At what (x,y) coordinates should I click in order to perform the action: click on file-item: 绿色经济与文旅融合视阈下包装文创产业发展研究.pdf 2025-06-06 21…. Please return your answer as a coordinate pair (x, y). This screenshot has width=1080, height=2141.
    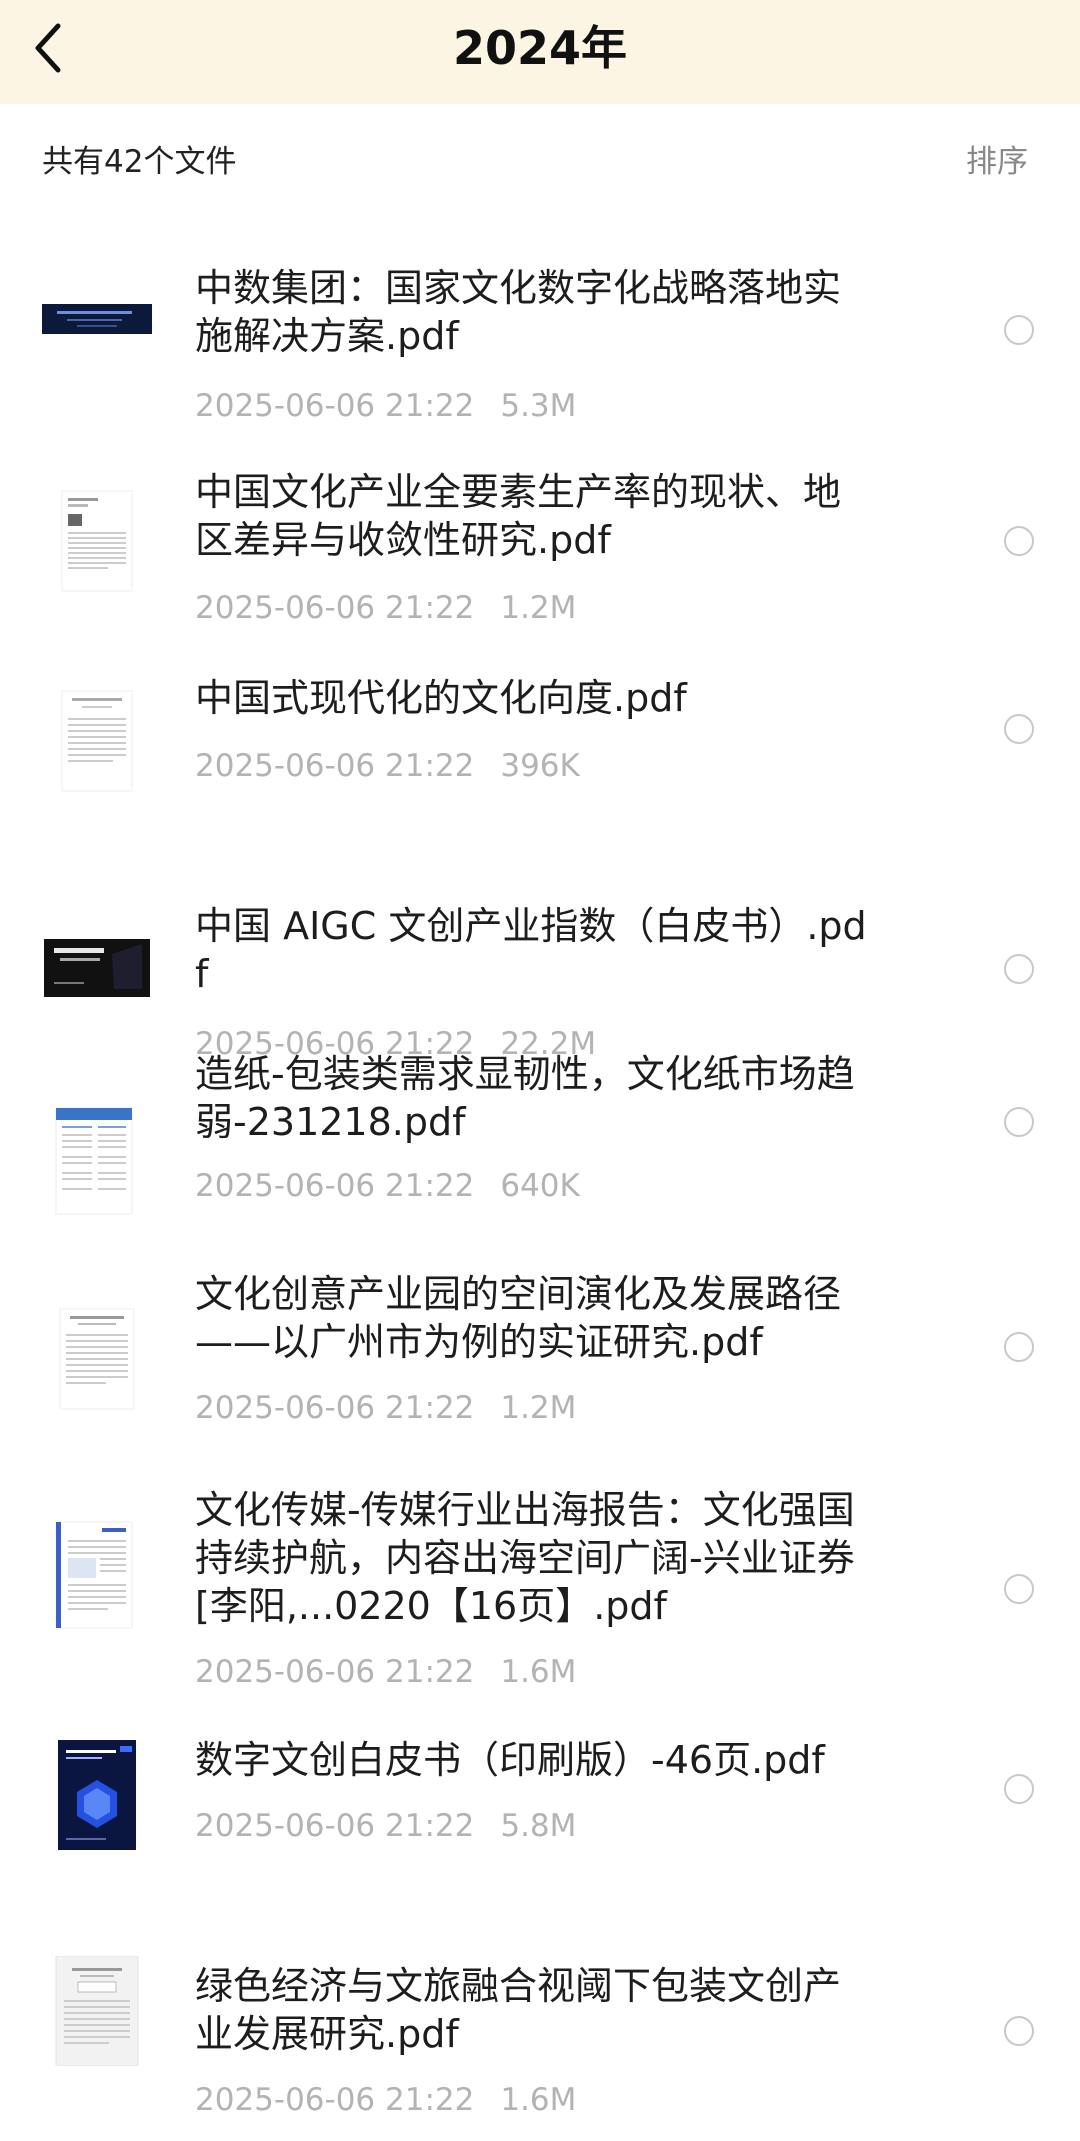
    Looking at the image, I should click on (540, 2020).